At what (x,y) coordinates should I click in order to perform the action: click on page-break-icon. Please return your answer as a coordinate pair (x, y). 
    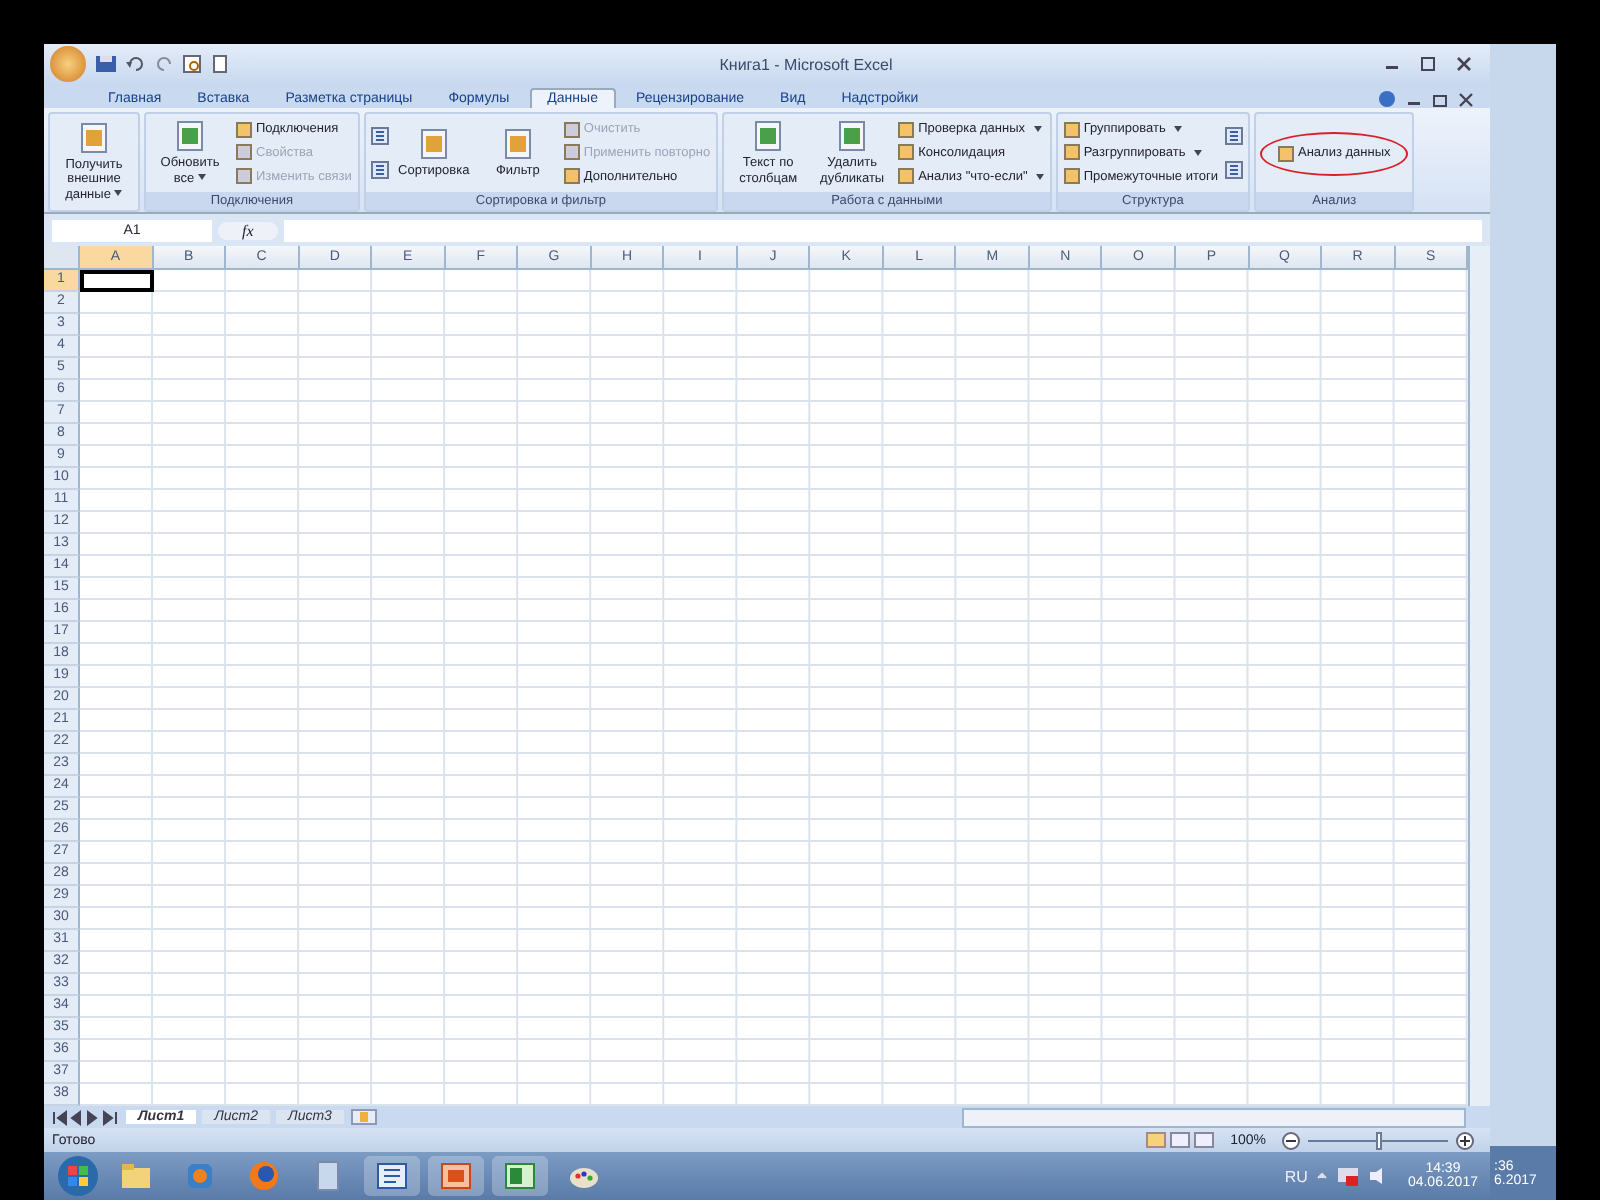
    Looking at the image, I should click on (1204, 1140).